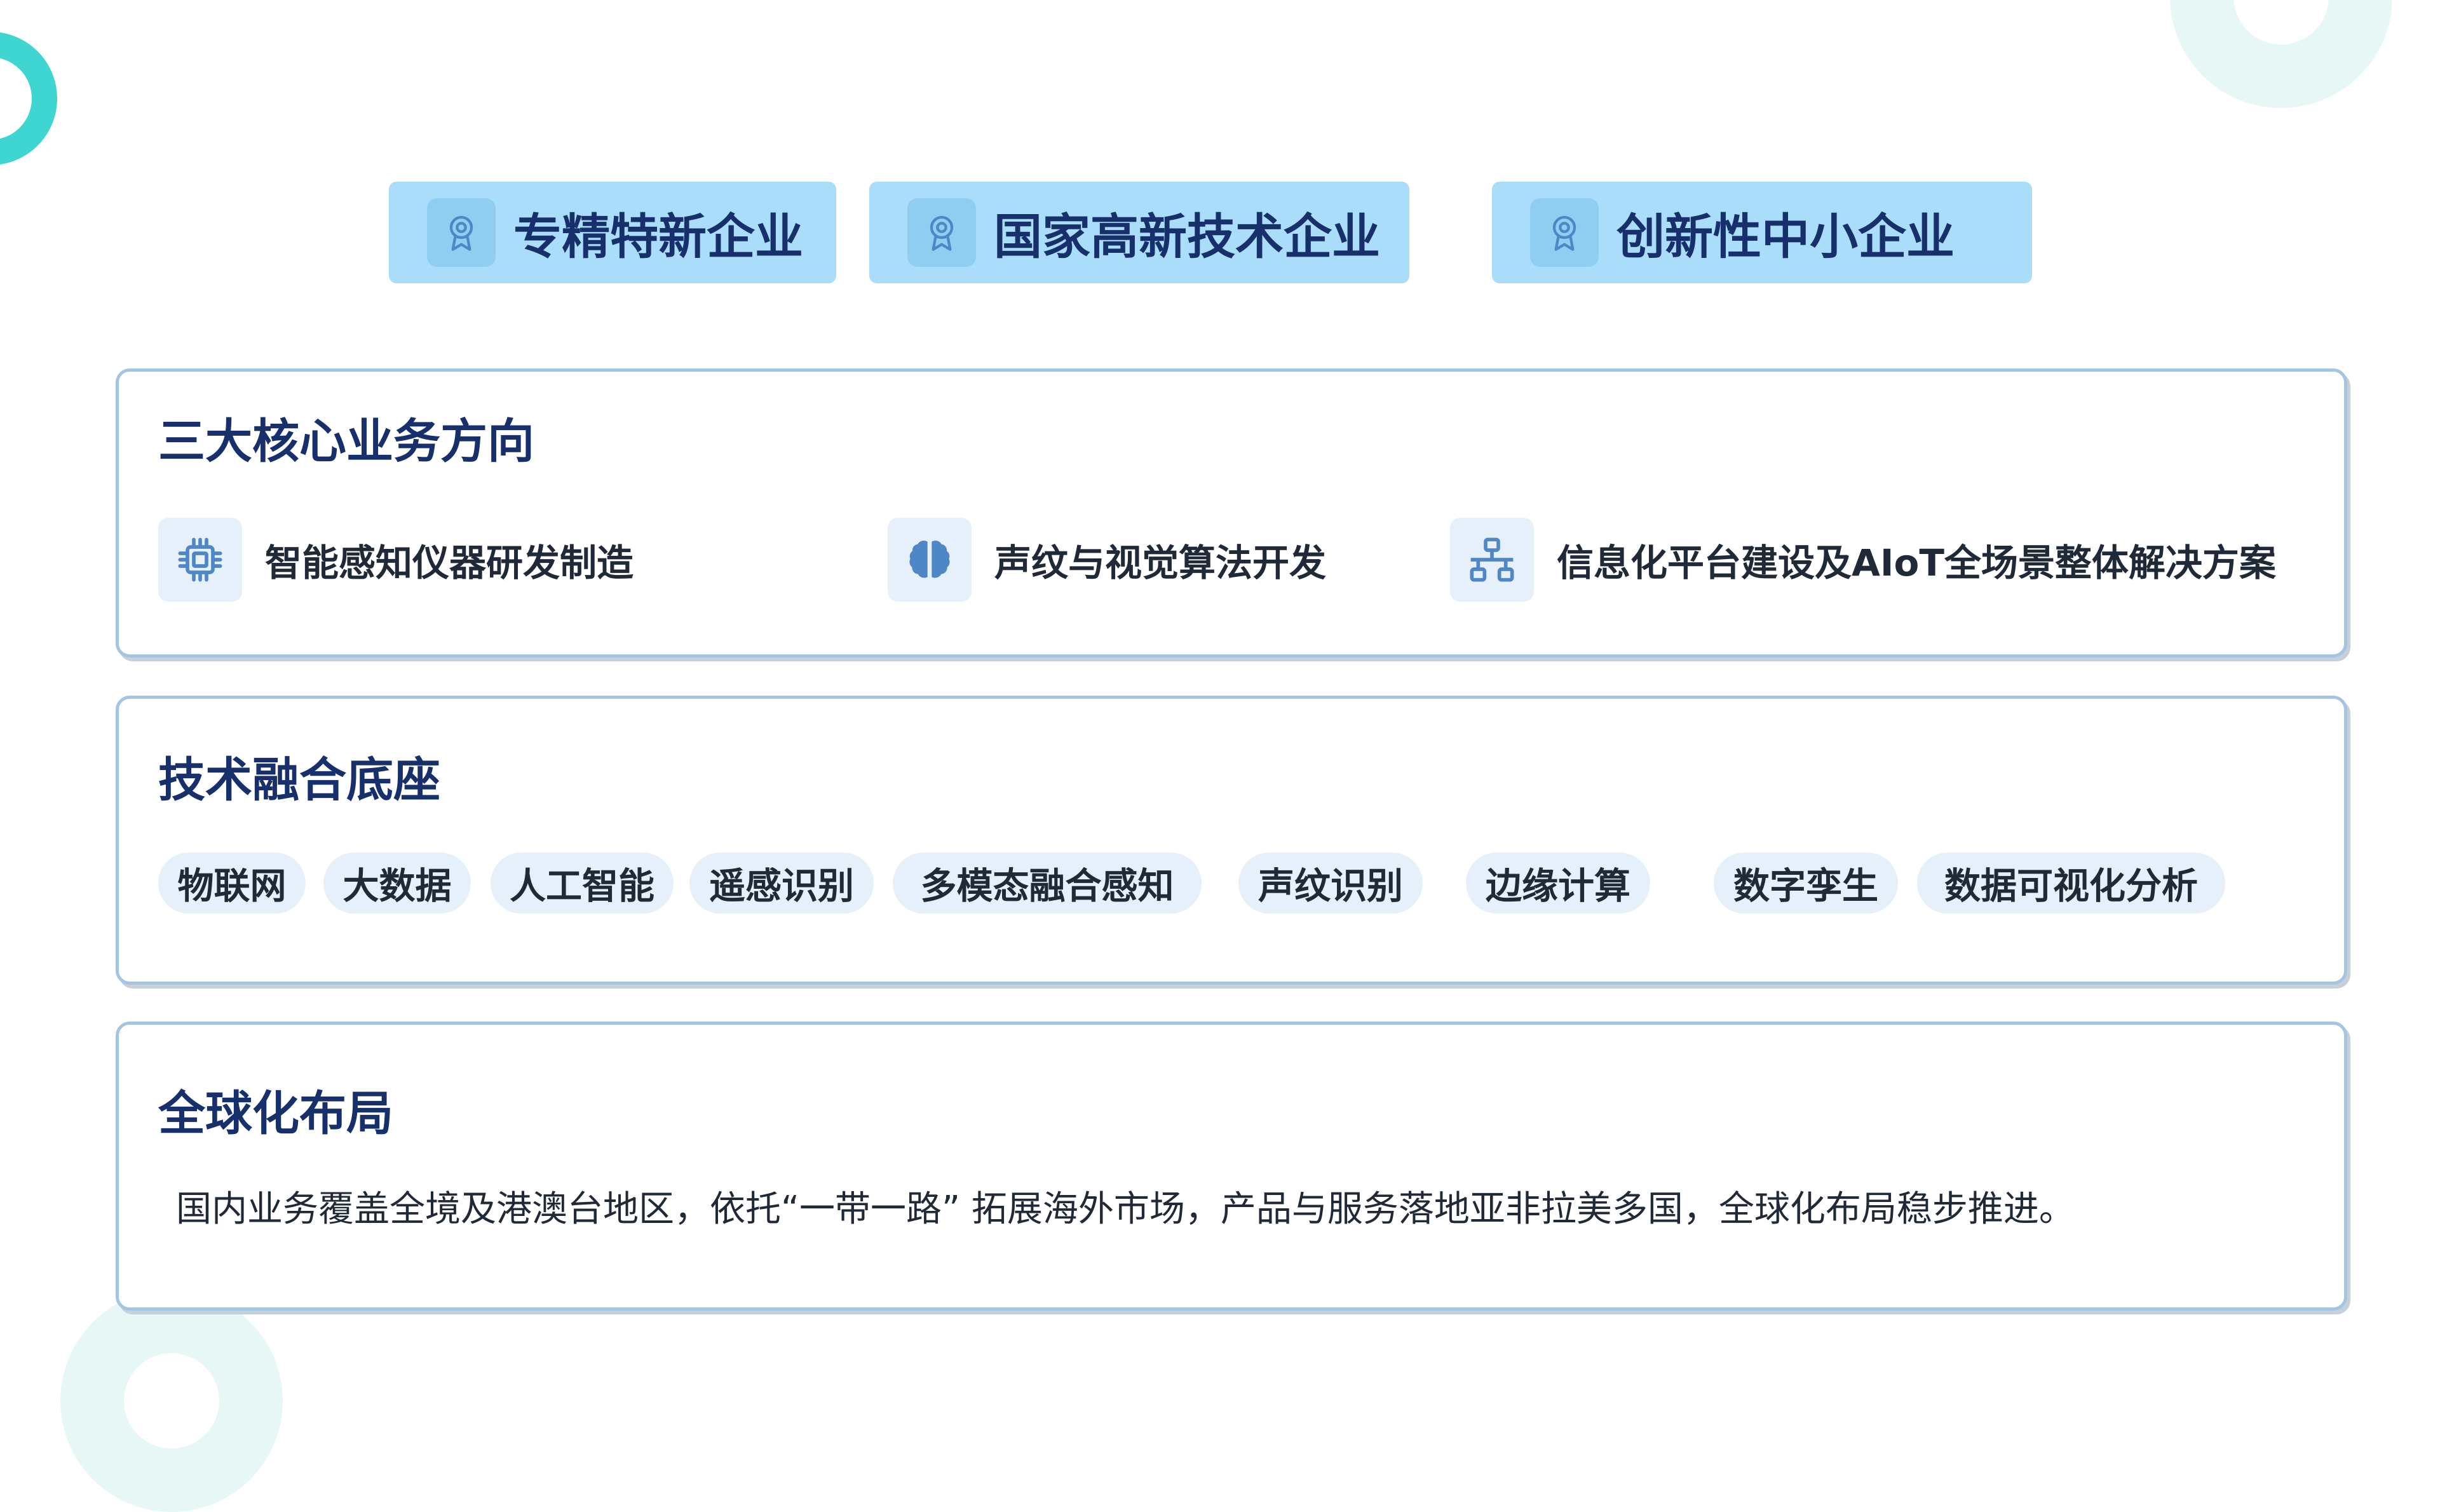 This screenshot has height=1512, width=2440. Describe the element at coordinates (2071, 883) in the screenshot. I see `tag-data-visualization: 数据可视化分析` at that location.